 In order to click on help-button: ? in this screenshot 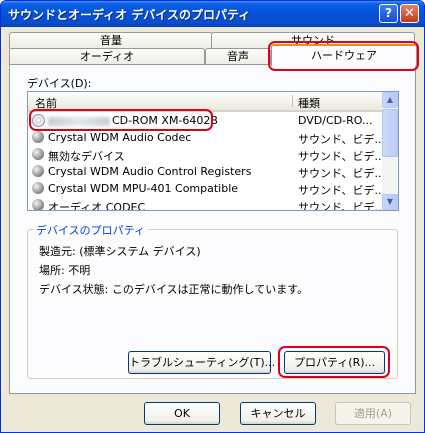, I will do `click(388, 13)`.